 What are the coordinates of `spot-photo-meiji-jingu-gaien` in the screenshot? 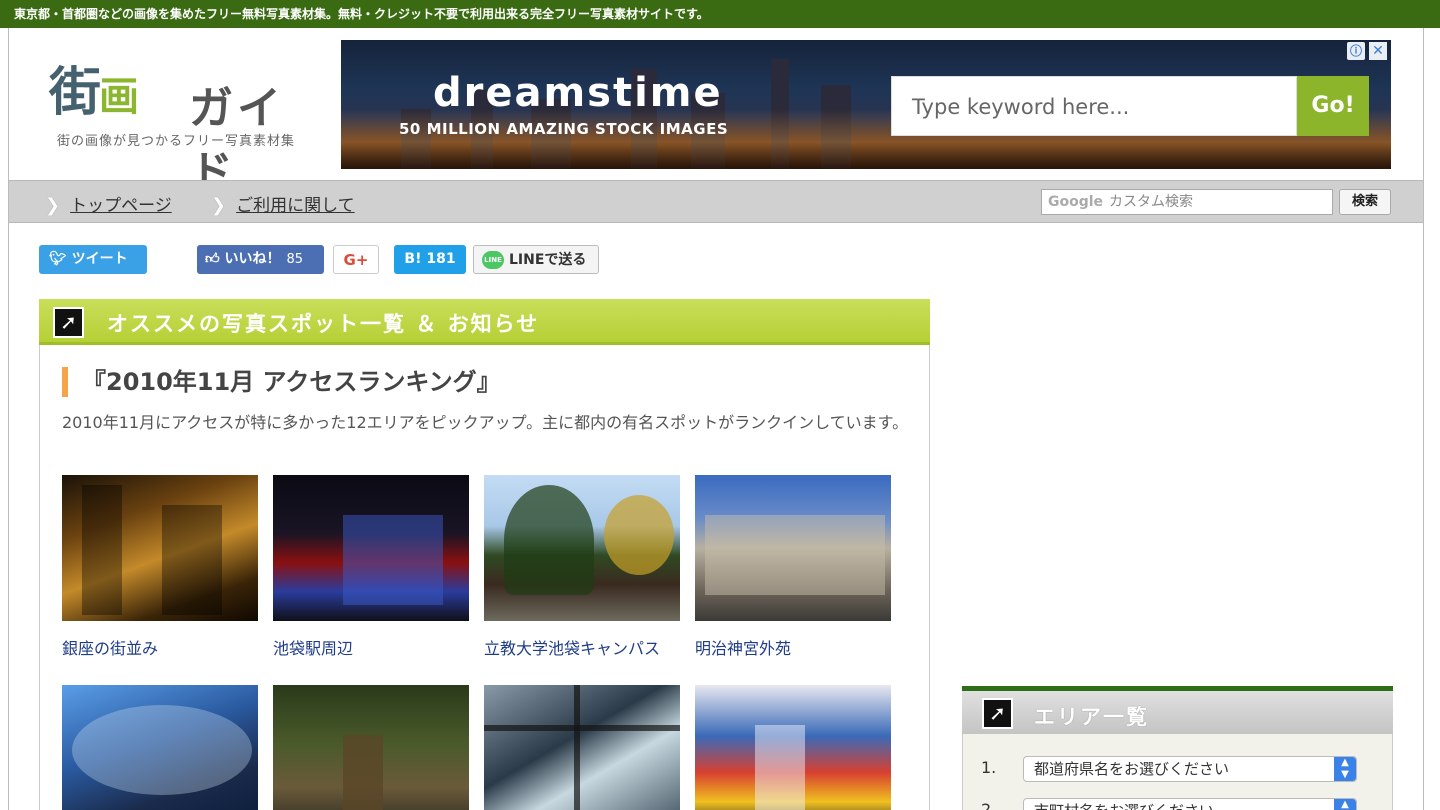 It's located at (793, 548).